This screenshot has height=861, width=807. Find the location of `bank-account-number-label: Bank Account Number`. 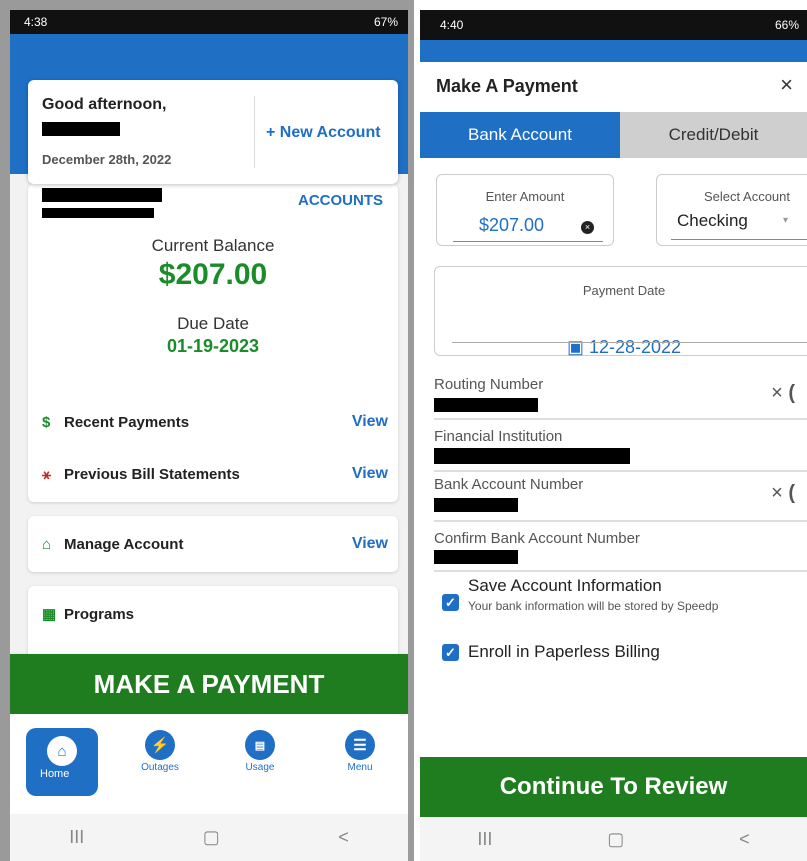

bank-account-number-label: Bank Account Number is located at coordinates (509, 484).